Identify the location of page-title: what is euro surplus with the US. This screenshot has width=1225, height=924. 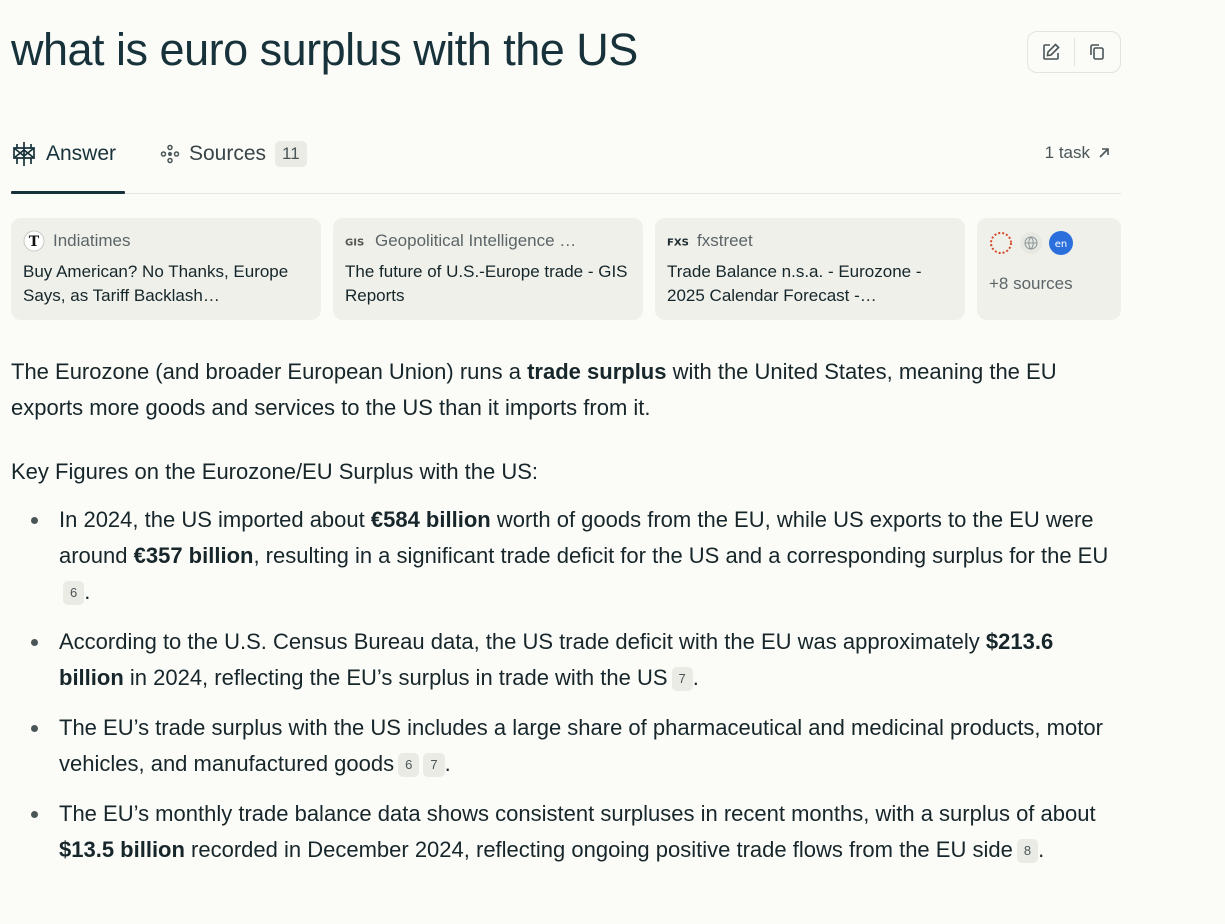
(324, 49).